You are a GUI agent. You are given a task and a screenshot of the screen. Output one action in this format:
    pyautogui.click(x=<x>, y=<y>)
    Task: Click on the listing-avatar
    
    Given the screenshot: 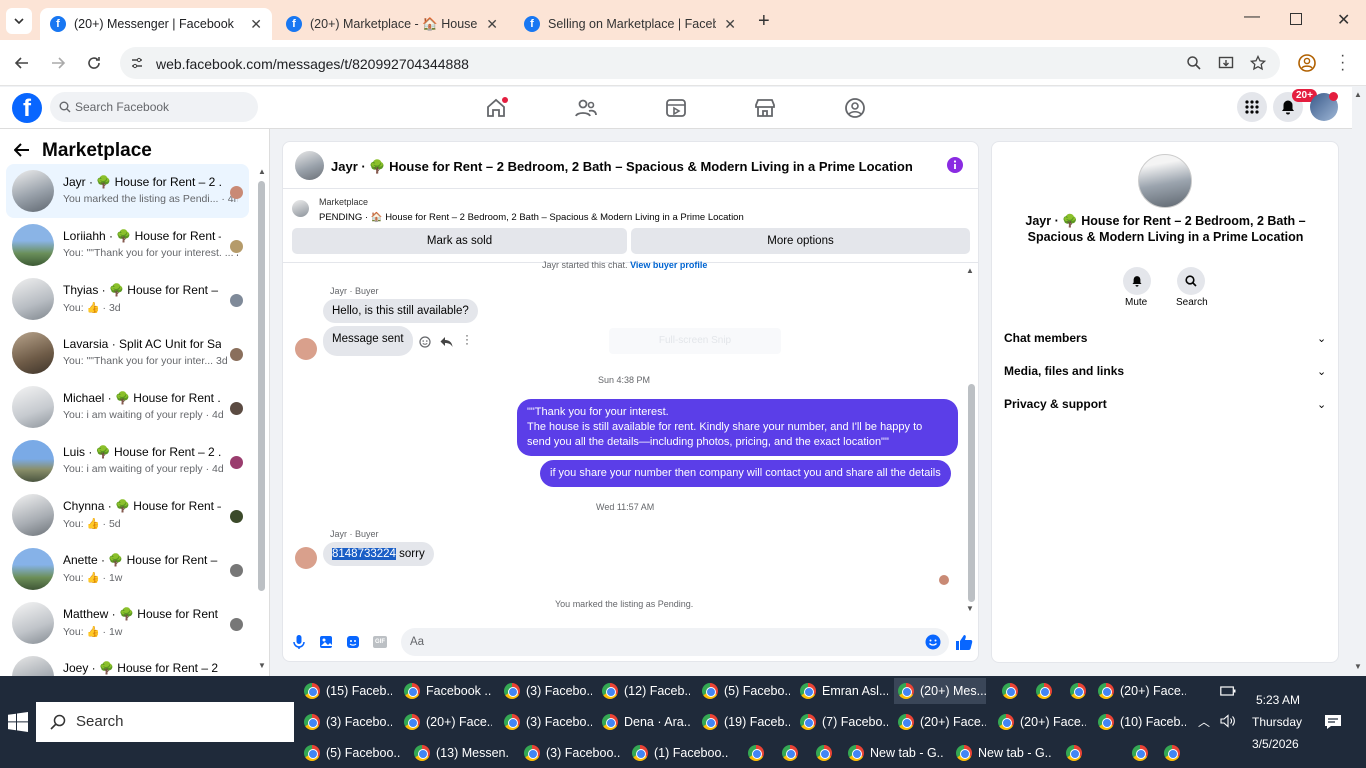 What is the action you would take?
    pyautogui.click(x=1165, y=181)
    